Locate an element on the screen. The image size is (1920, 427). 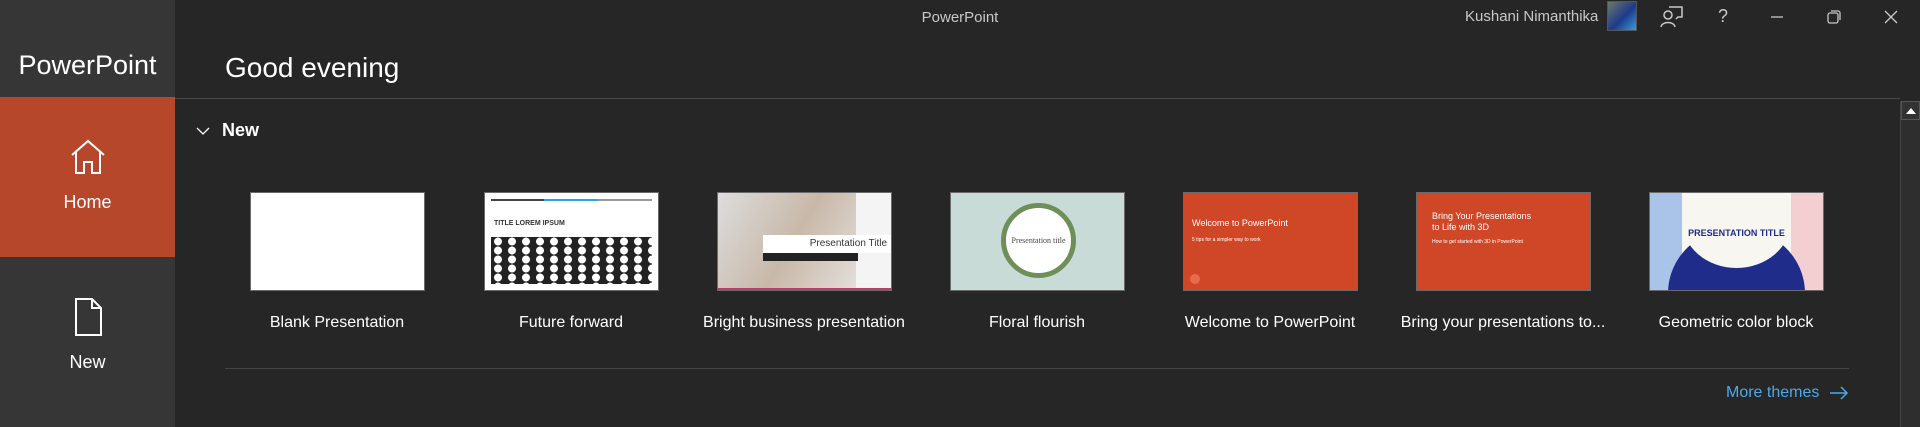
template-geometric-thumbnail: PRESENTATION TITLE is located at coordinates (1736, 241).